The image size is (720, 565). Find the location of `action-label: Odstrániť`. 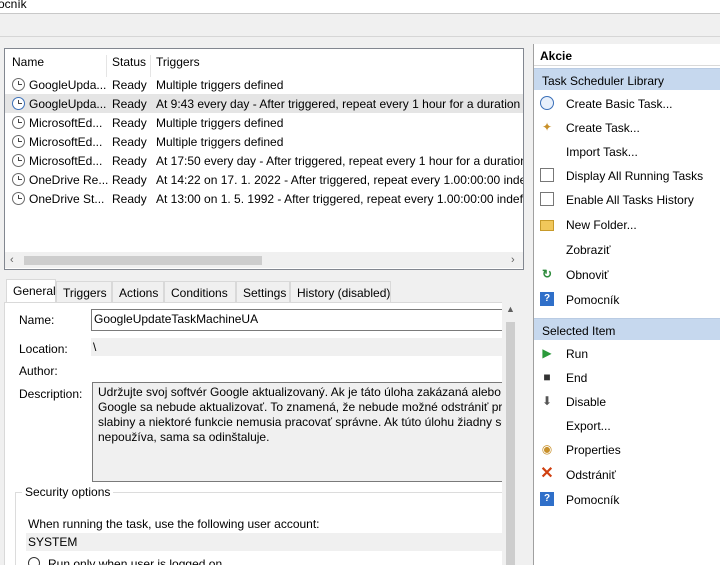

action-label: Odstrániť is located at coordinates (591, 475).